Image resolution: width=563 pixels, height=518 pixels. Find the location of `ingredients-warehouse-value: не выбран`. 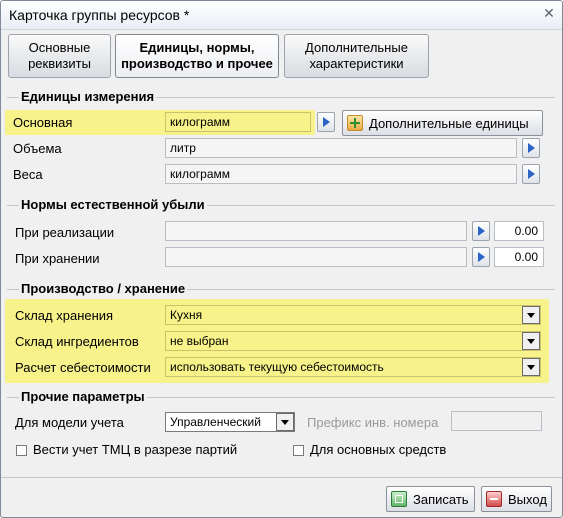

ingredients-warehouse-value: не выбран is located at coordinates (199, 341).